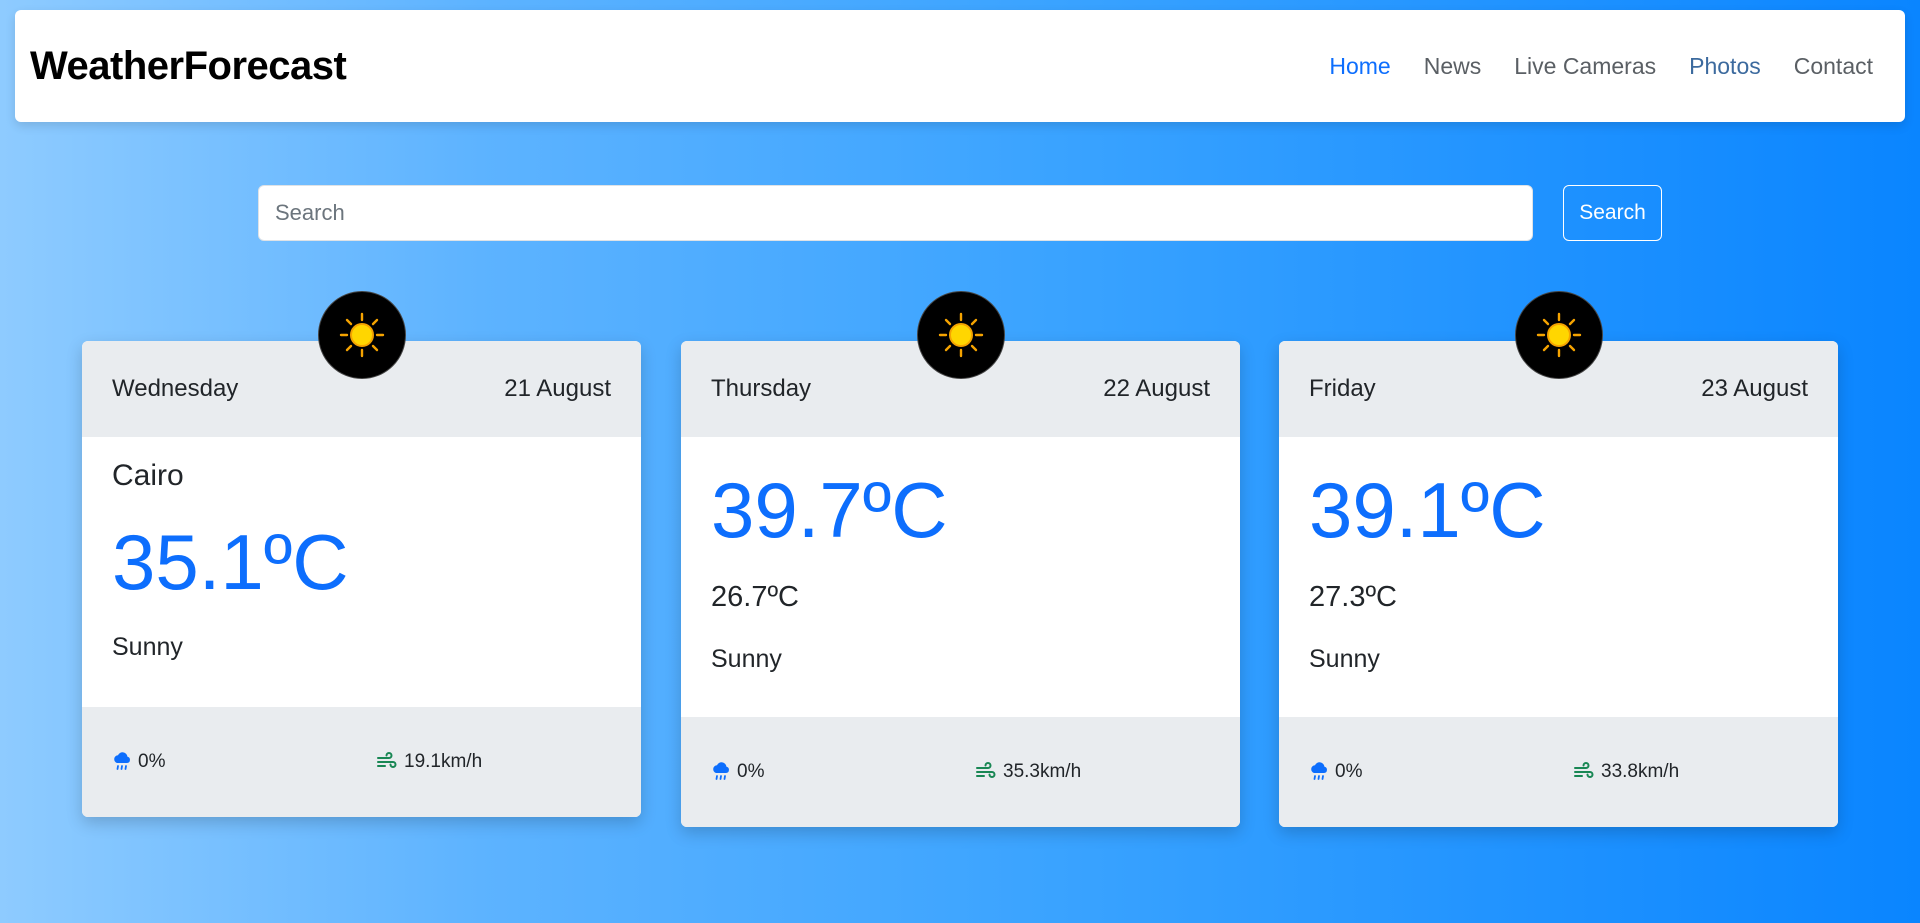 This screenshot has width=1920, height=923. Describe the element at coordinates (1453, 66) in the screenshot. I see `nav-news-link: News` at that location.